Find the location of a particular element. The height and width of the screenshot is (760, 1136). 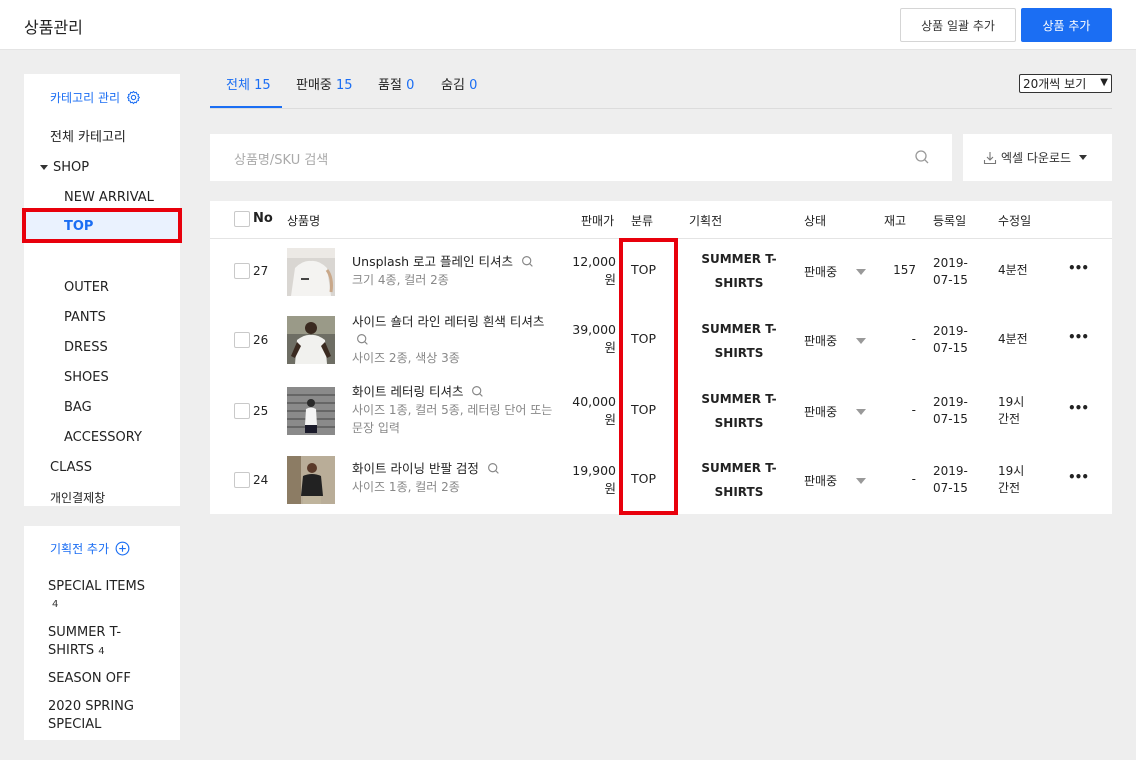

product-name: 사이드 숄더 라인 레터링 흰색 티셔츠 is located at coordinates (448, 321).